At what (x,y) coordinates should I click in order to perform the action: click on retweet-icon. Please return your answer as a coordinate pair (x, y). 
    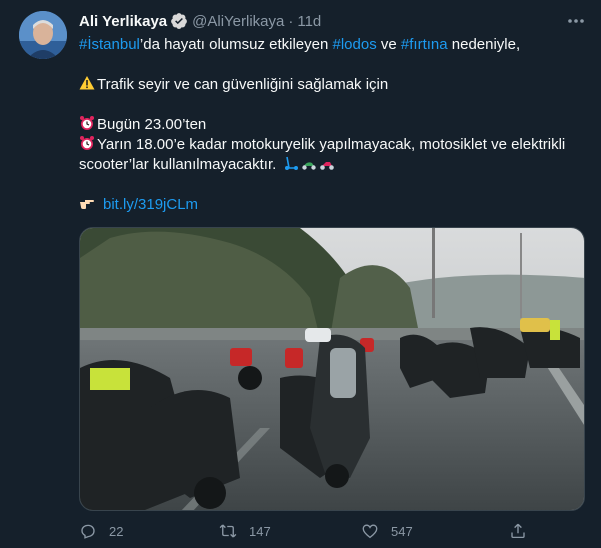
    Looking at the image, I should click on (228, 531).